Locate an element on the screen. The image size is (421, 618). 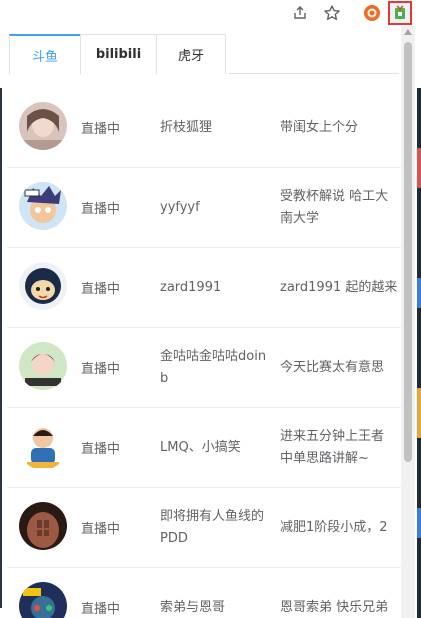
tab-bilibili: bilibili is located at coordinates (118, 54).